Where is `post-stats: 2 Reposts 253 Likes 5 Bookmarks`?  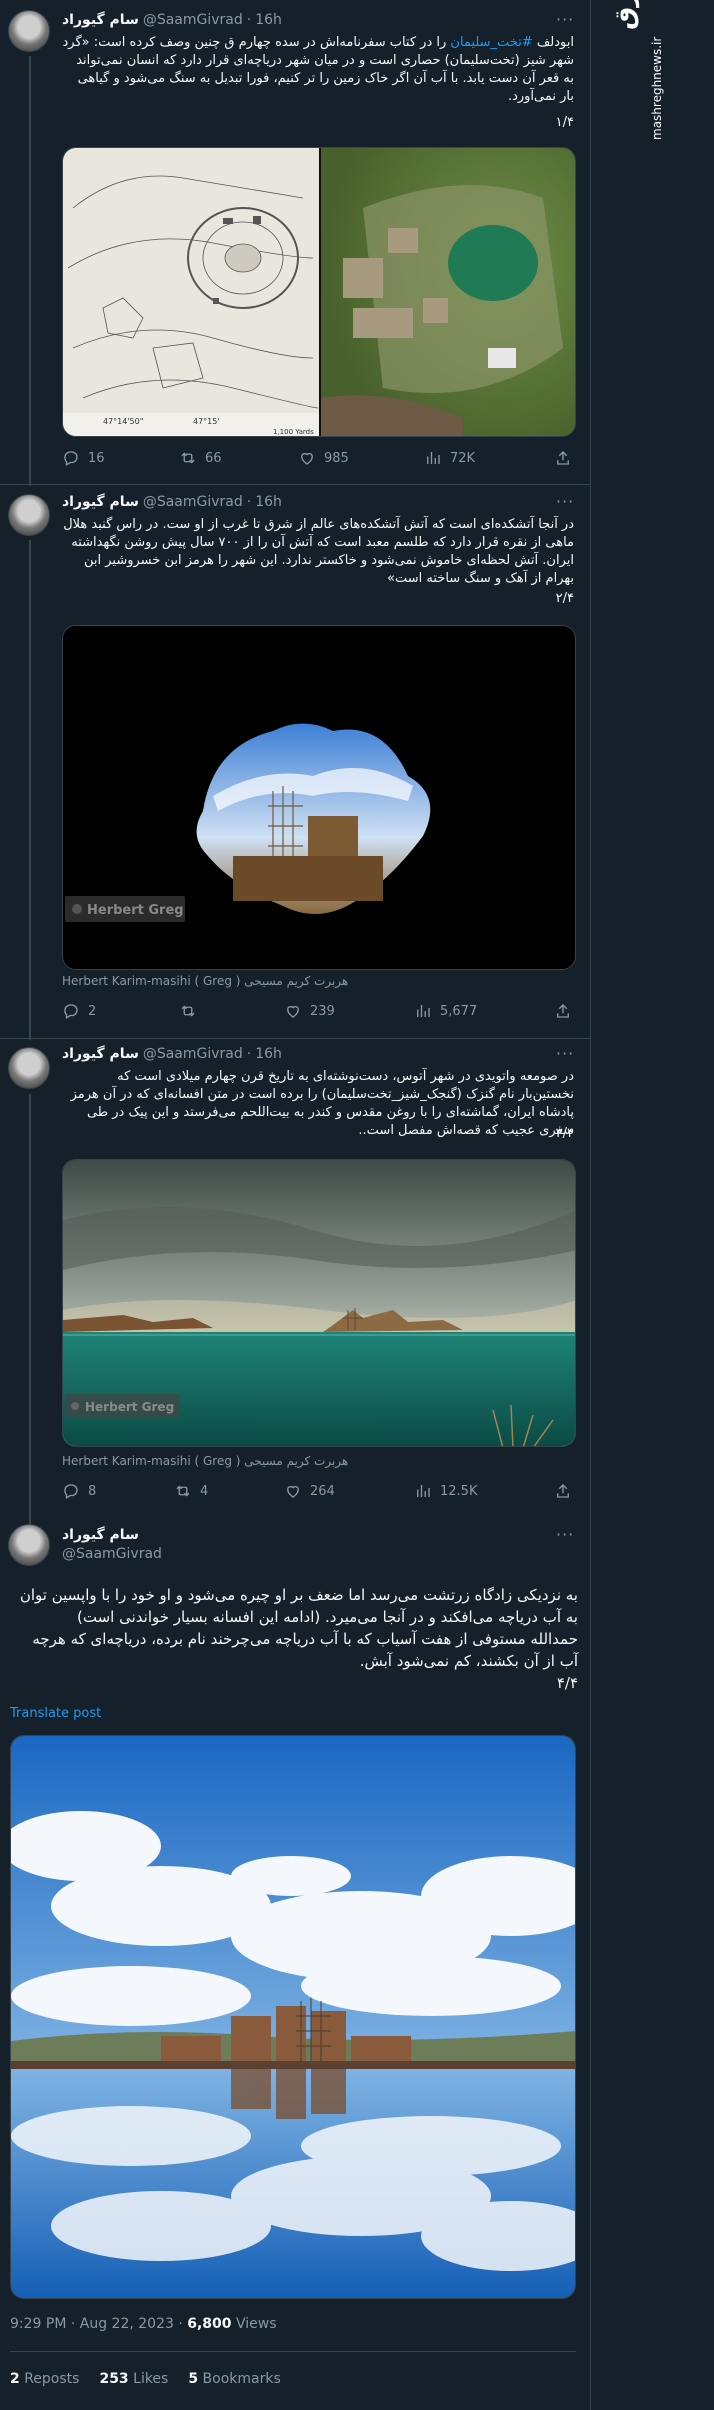
post-stats: 2 Reposts 253 Likes 5 Bookmarks is located at coordinates (145, 2379).